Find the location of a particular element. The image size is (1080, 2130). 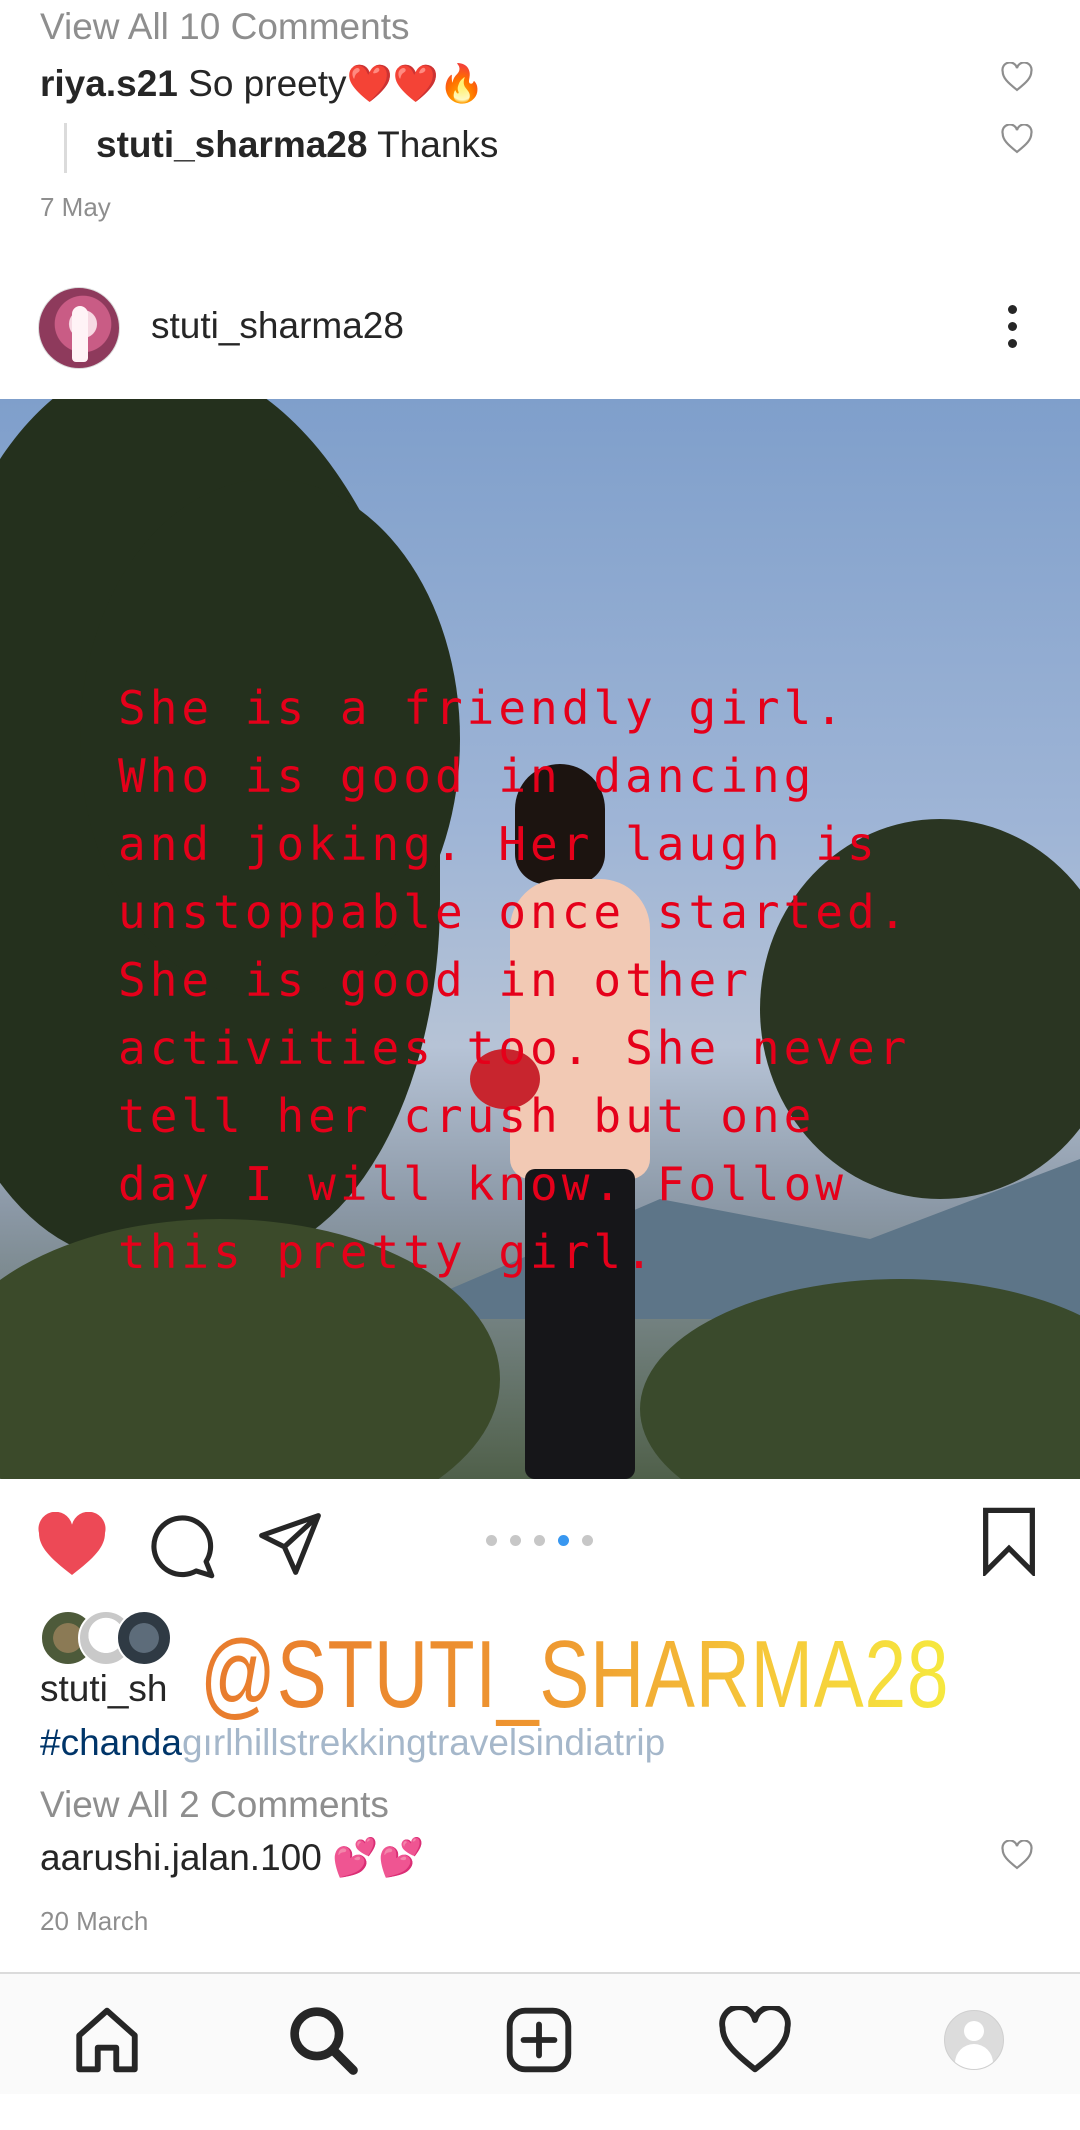

carousel-indicator is located at coordinates (546, 1542).